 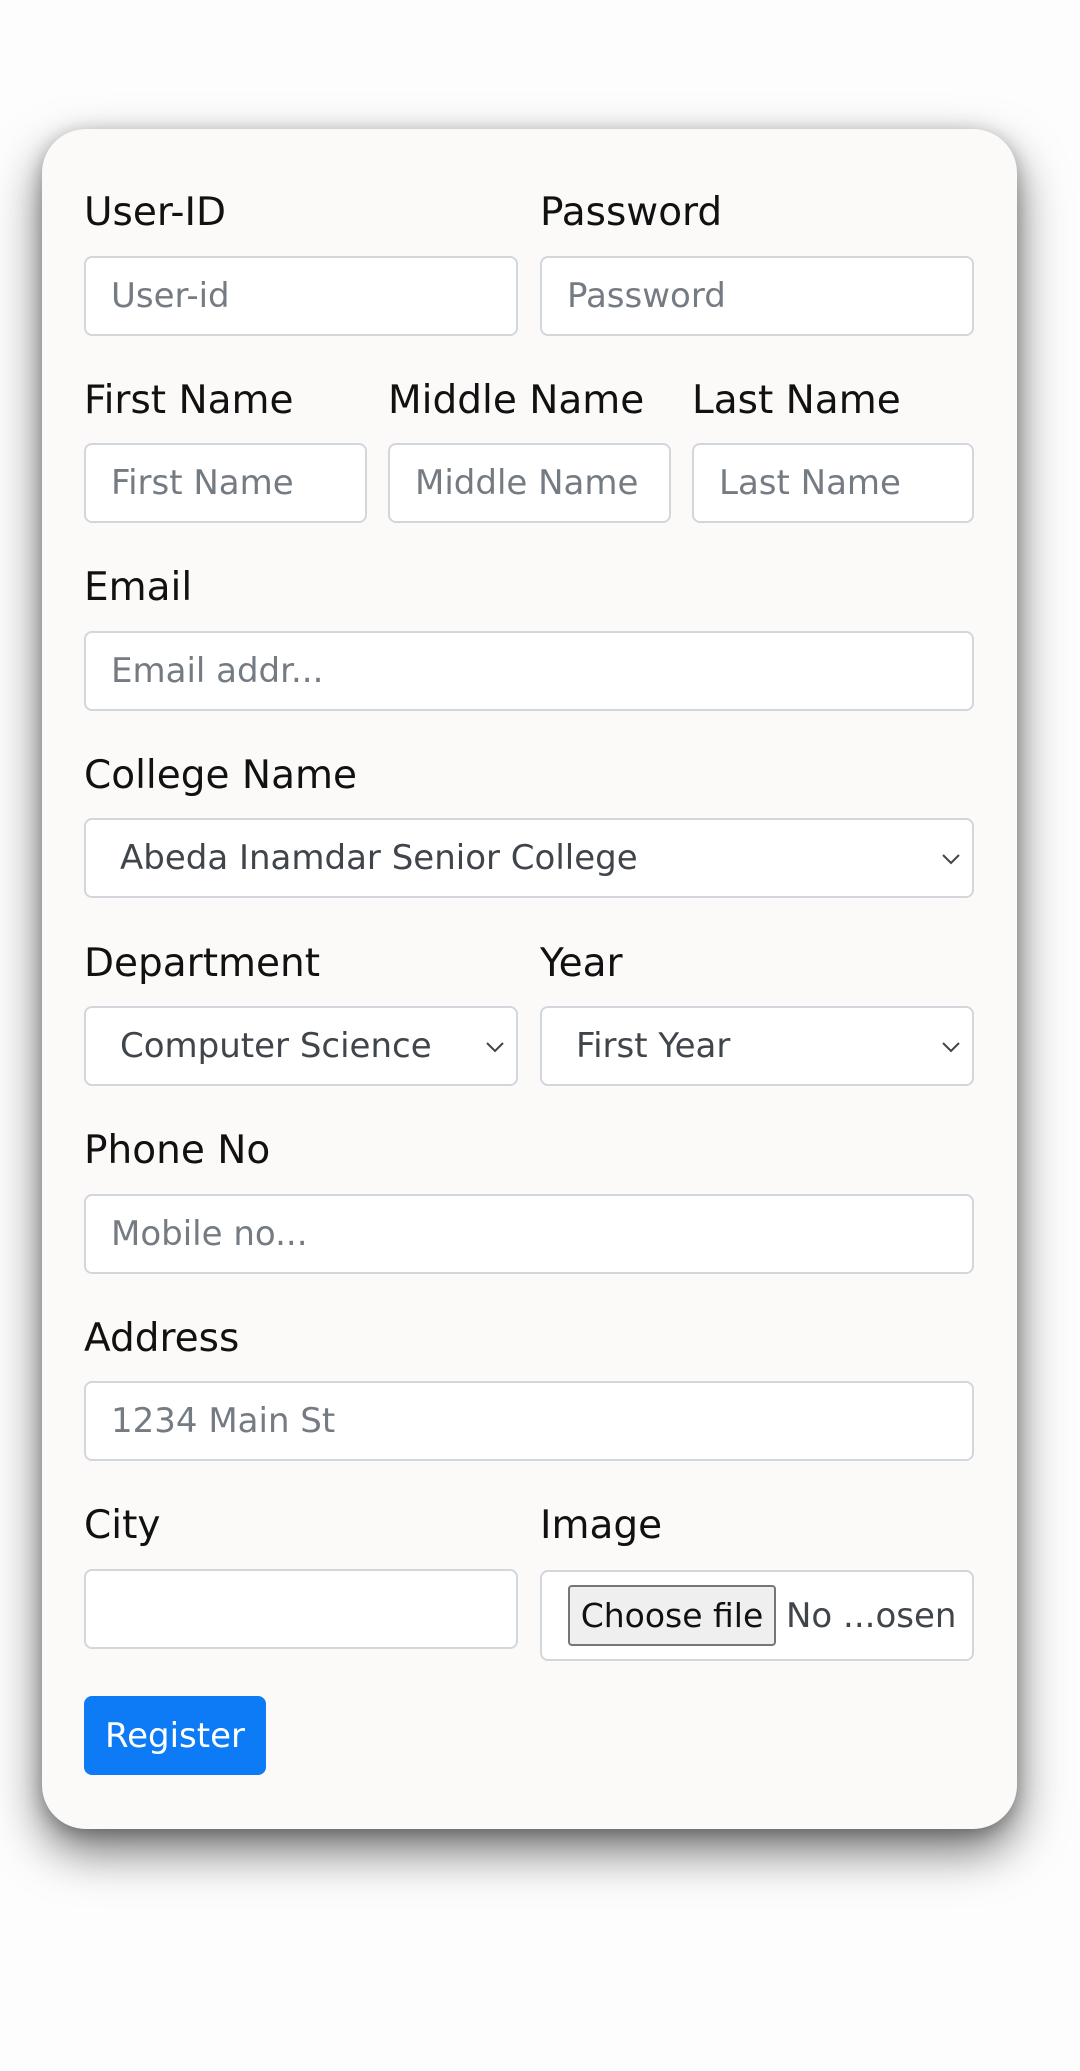 I want to click on last-name-label: Last Name, so click(x=796, y=400).